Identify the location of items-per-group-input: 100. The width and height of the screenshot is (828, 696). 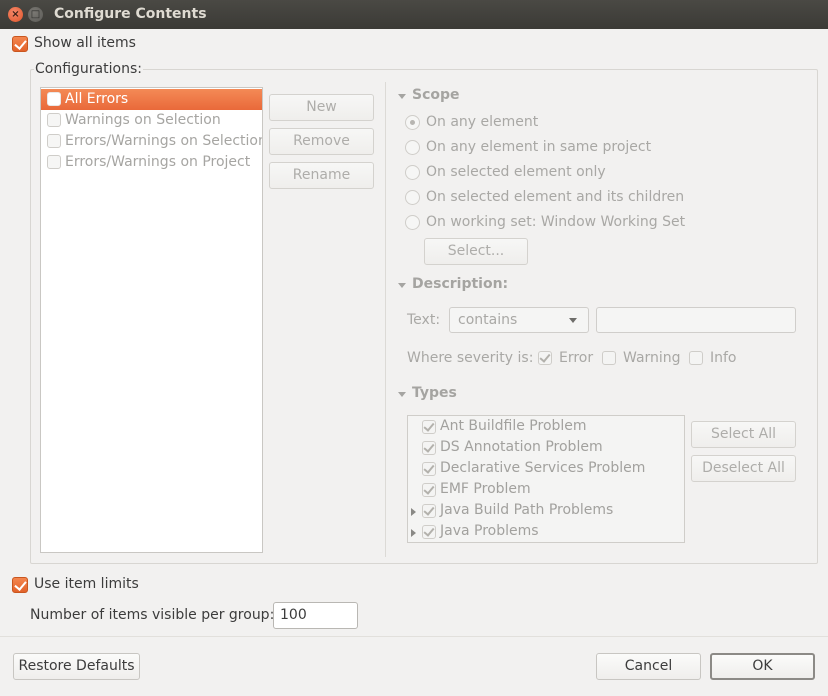
(315, 615).